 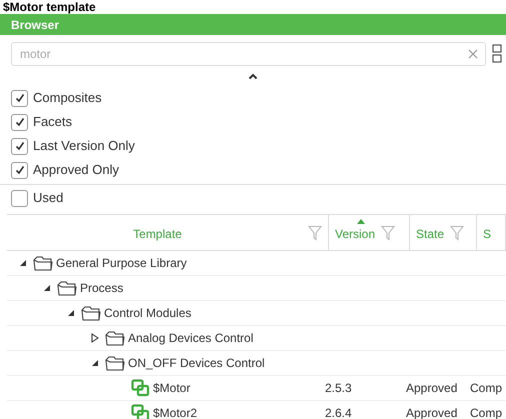 I want to click on checkbox-label: Approved Only, so click(x=76, y=170).